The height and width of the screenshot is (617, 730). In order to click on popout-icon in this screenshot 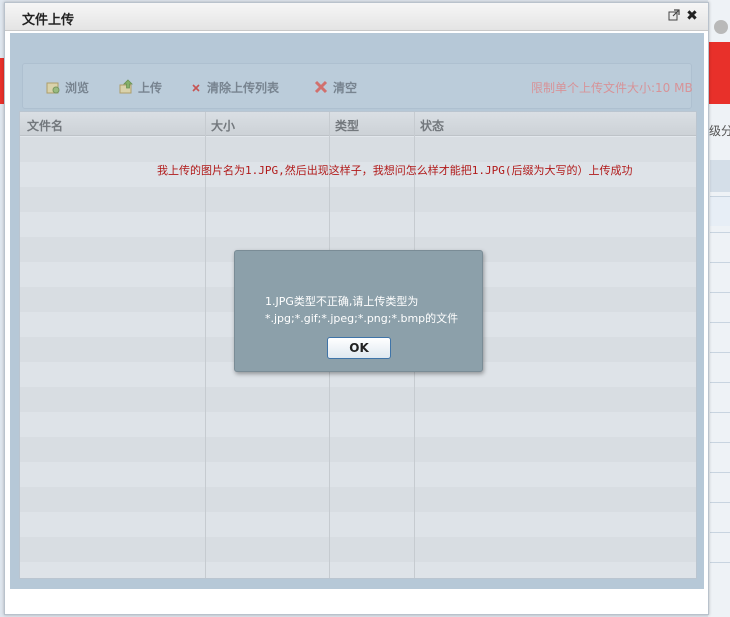, I will do `click(674, 16)`.